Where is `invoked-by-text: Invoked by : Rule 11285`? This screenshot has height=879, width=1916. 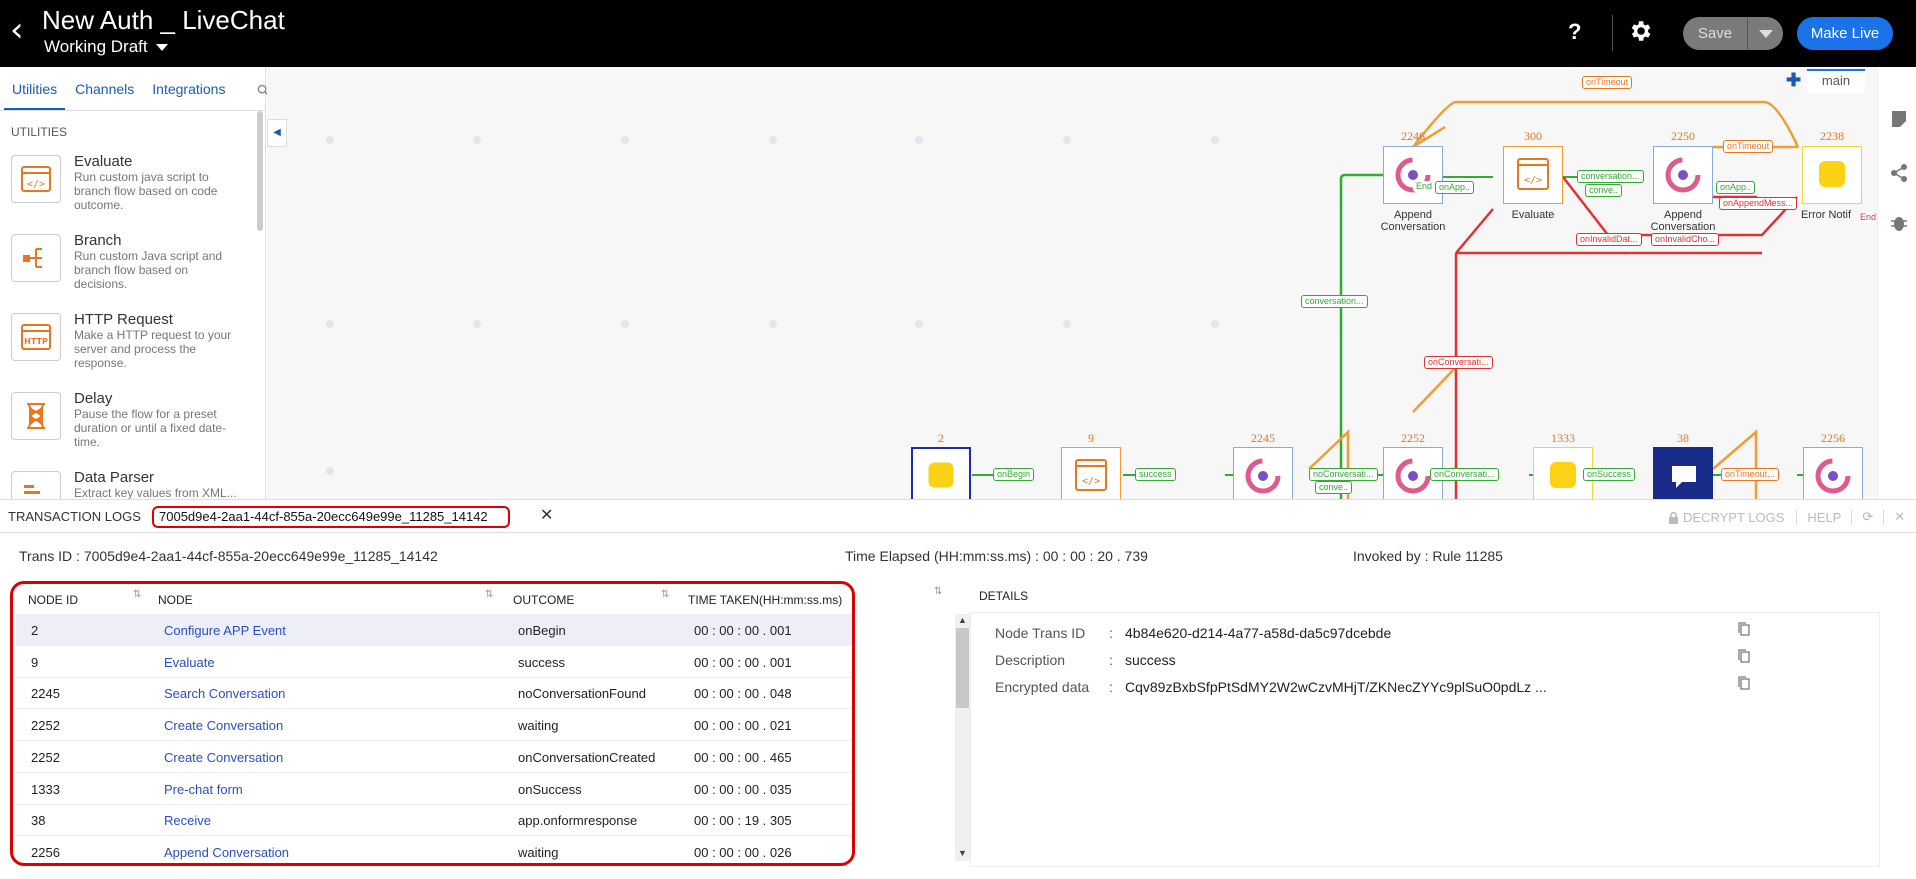
invoked-by-text: Invoked by : Rule 11285 is located at coordinates (1428, 556).